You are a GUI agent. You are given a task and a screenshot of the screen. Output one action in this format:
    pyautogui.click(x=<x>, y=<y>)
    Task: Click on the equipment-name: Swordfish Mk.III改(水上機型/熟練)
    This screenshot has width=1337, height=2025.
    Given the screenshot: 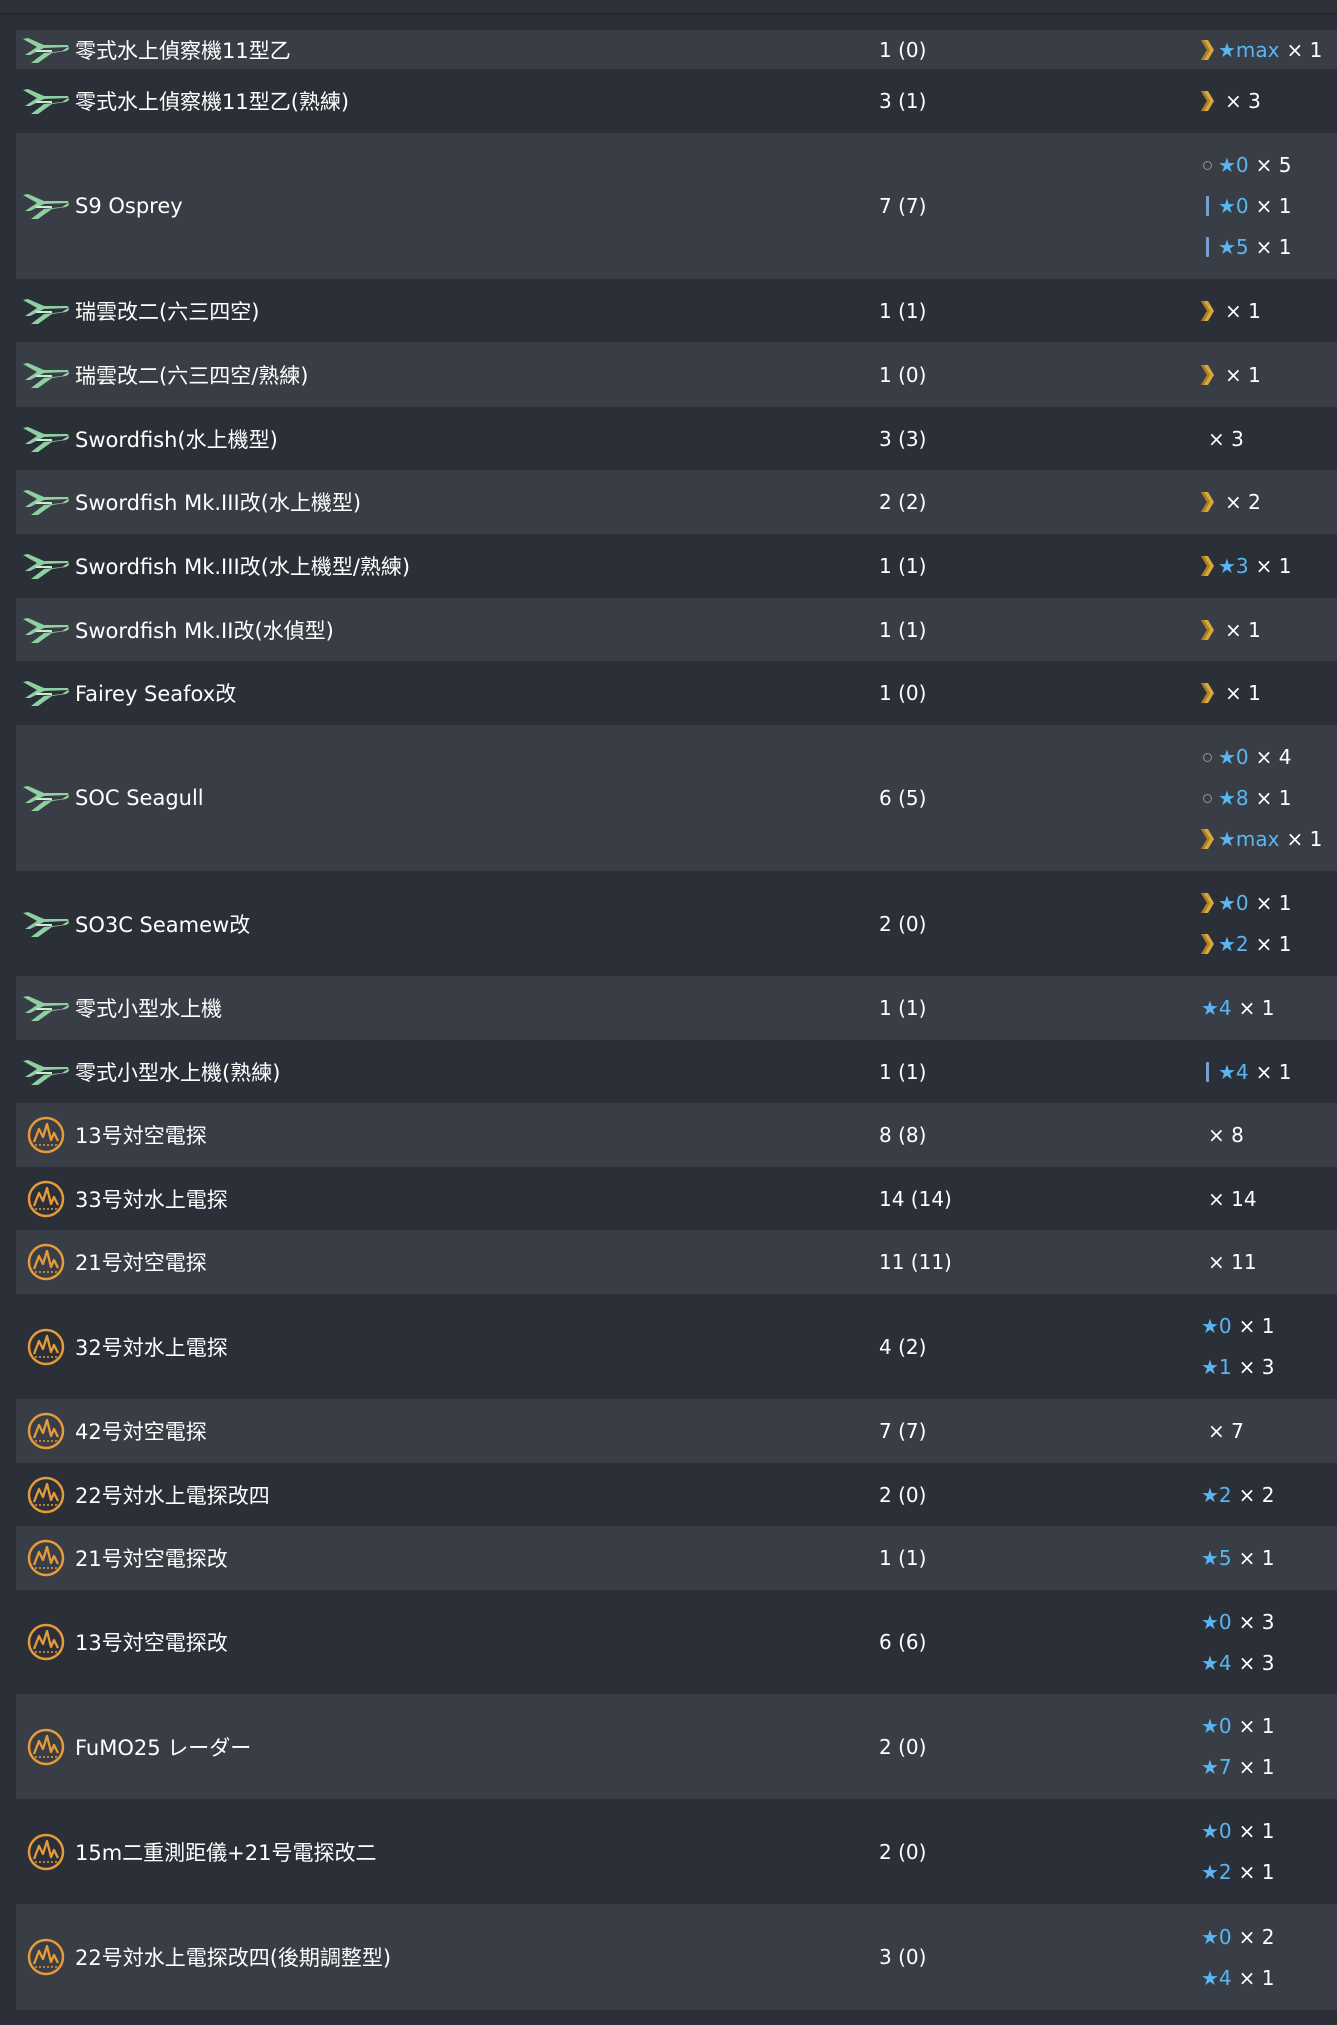 What is the action you would take?
    pyautogui.click(x=243, y=567)
    